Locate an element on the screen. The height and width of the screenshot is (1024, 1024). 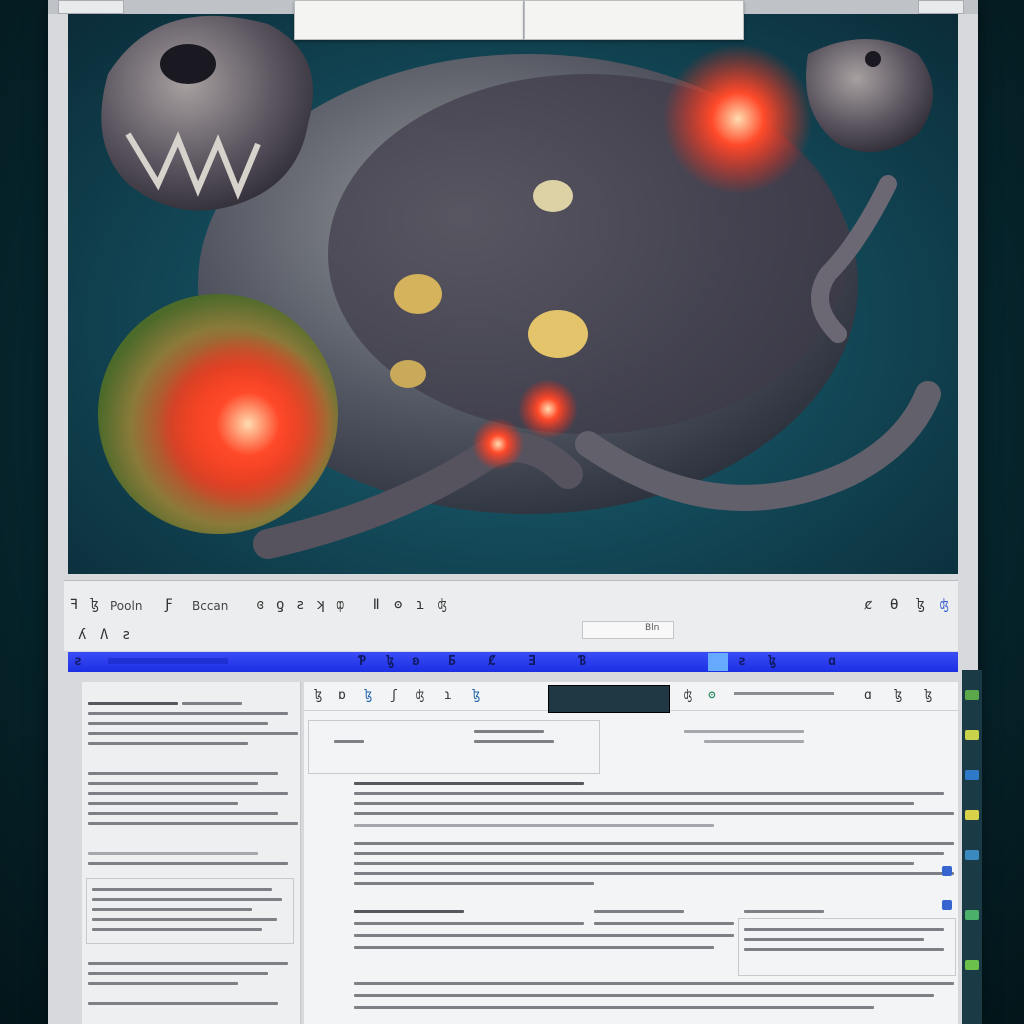
sub-button-11: ɮ is located at coordinates (898, 695).